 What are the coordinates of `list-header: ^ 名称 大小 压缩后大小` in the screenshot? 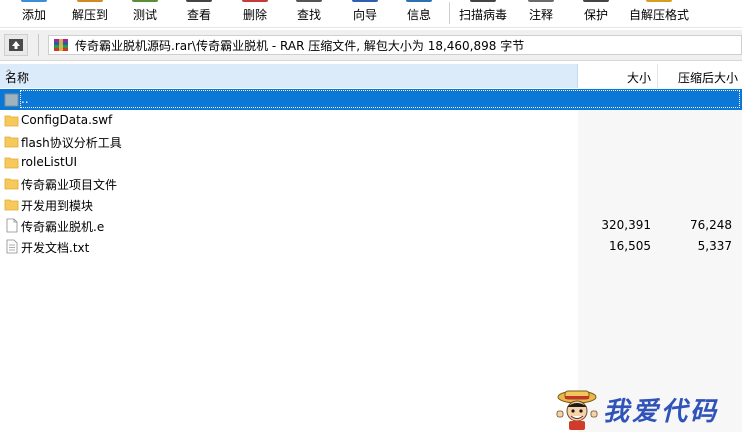 It's located at (371, 76).